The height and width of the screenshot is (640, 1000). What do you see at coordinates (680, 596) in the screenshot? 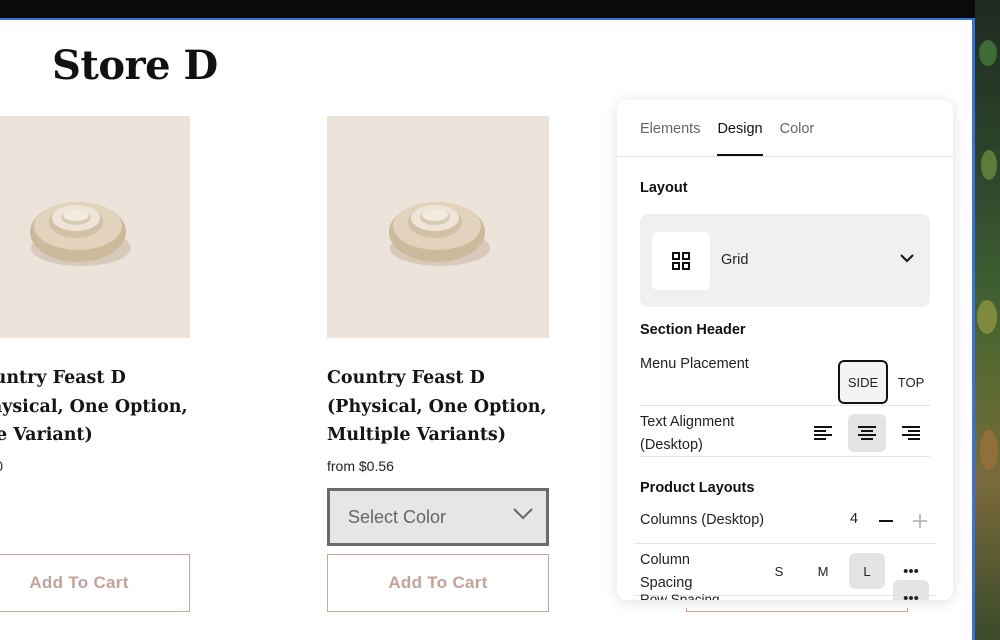
I see `row-spacing-label: Row Spacing` at bounding box center [680, 596].